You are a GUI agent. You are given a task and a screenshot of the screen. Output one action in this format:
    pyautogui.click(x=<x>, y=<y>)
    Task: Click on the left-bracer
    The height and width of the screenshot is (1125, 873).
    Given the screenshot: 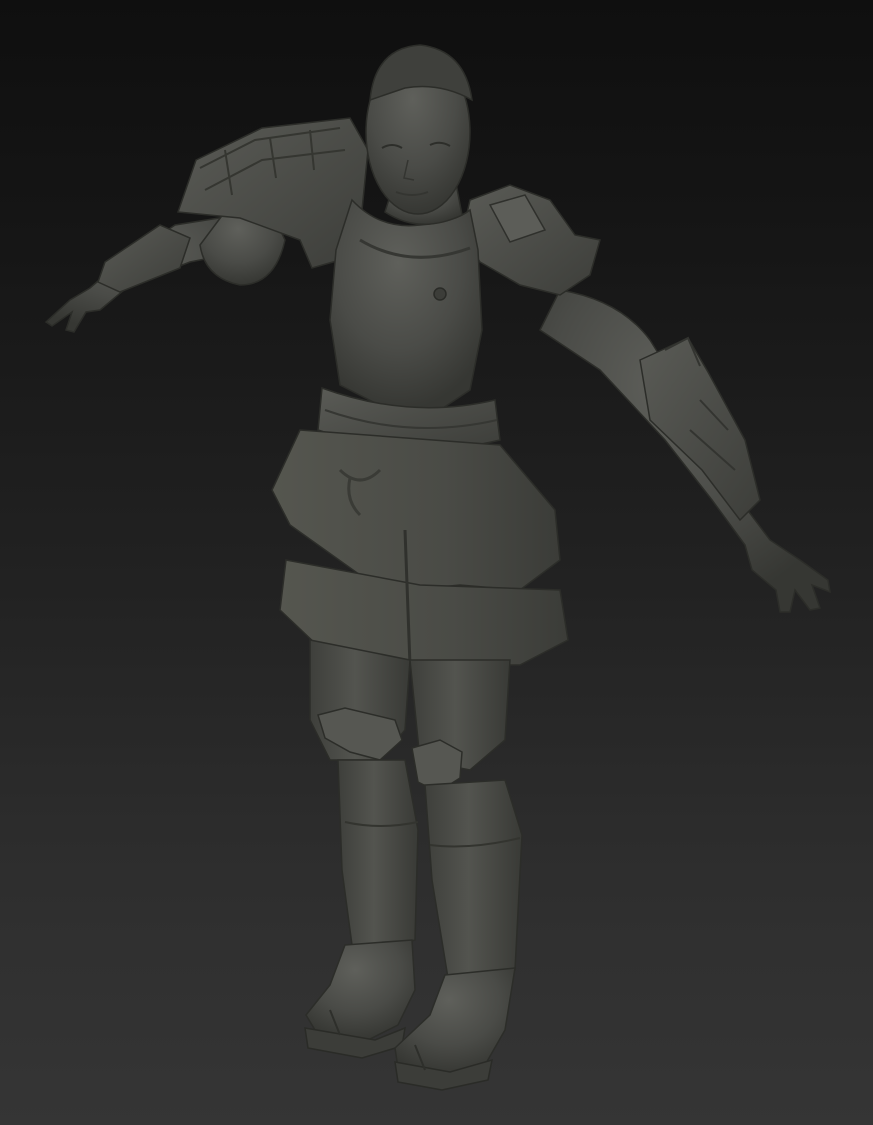 What is the action you would take?
    pyautogui.click(x=144, y=258)
    